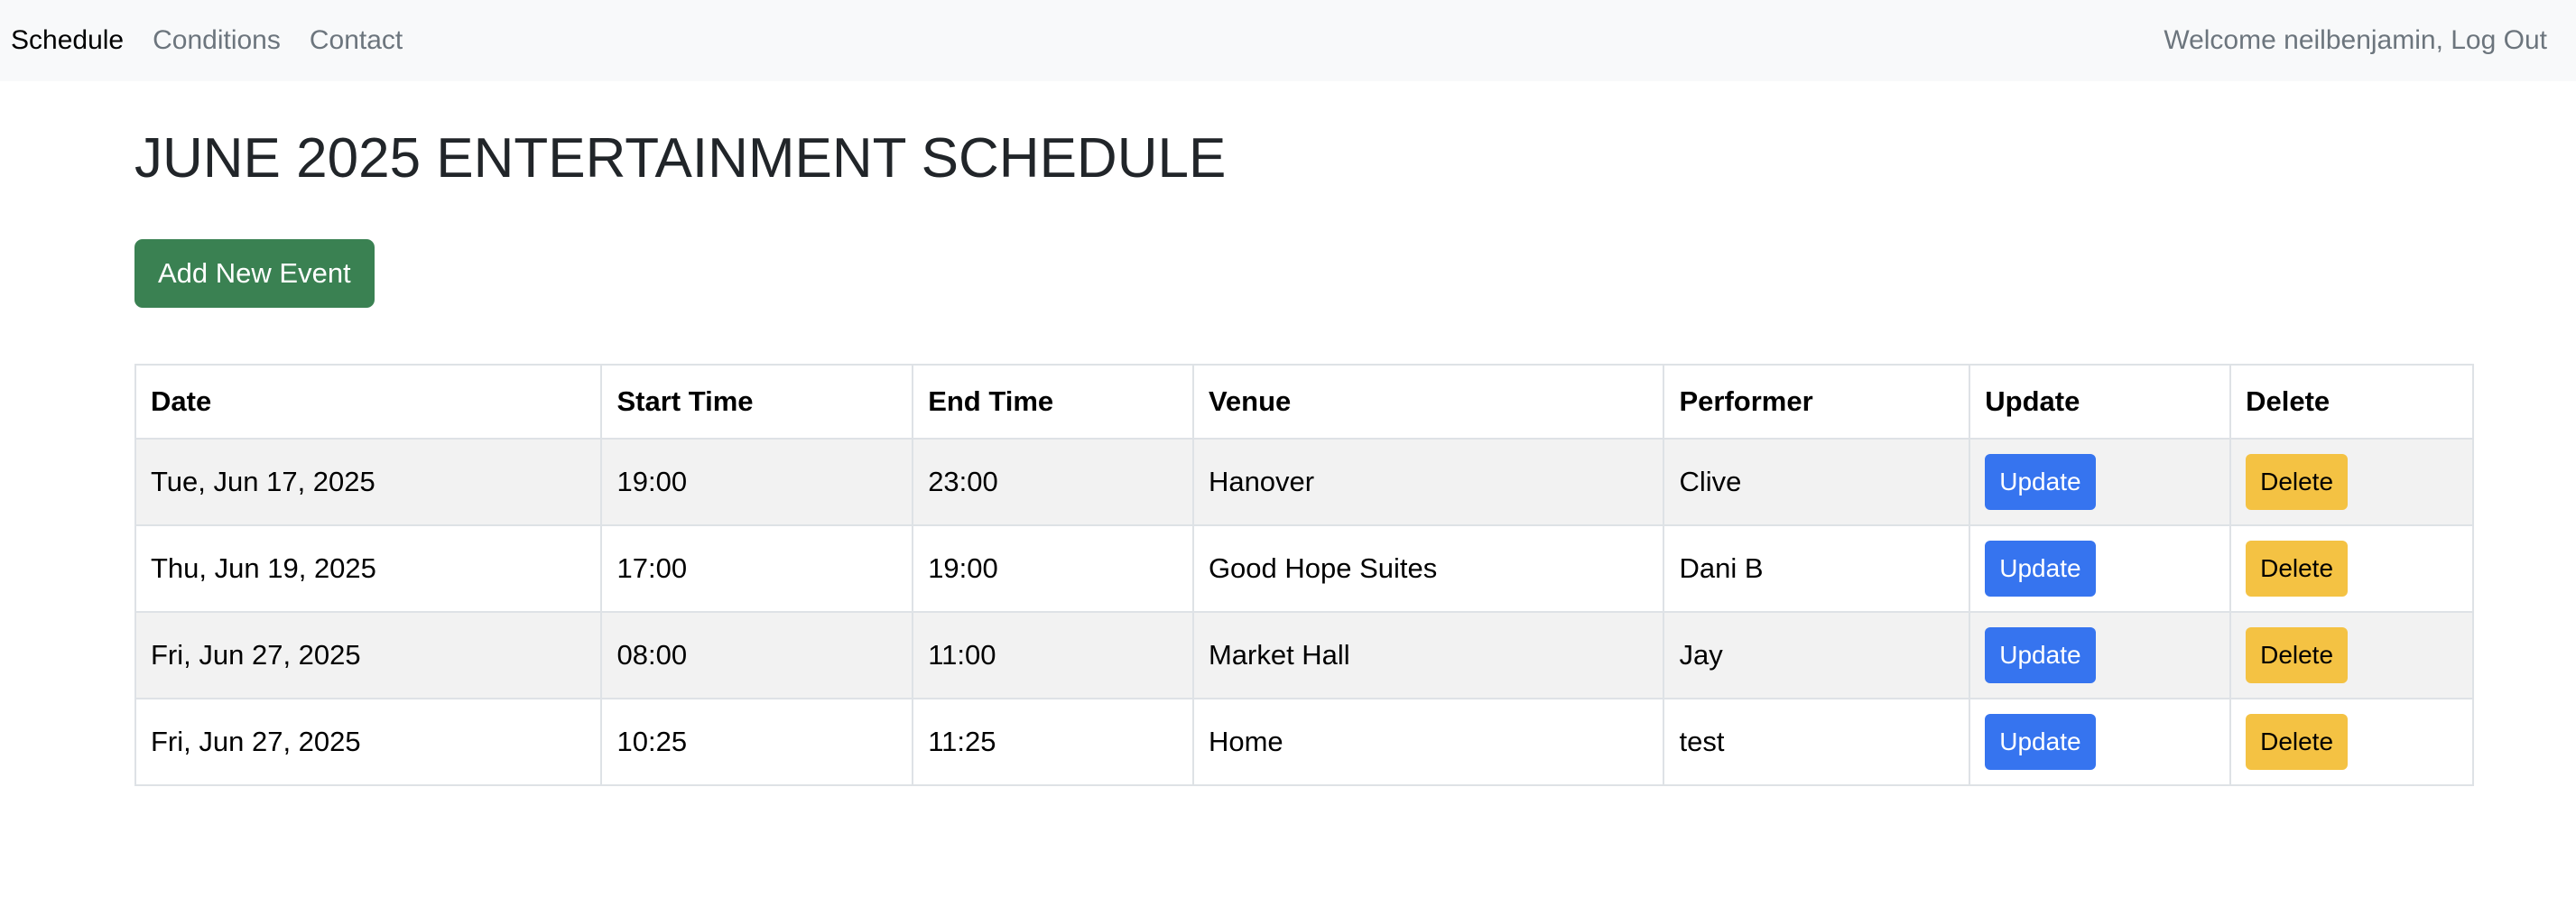 The image size is (2576, 917). What do you see at coordinates (1817, 742) in the screenshot?
I see `cell-performer: test` at bounding box center [1817, 742].